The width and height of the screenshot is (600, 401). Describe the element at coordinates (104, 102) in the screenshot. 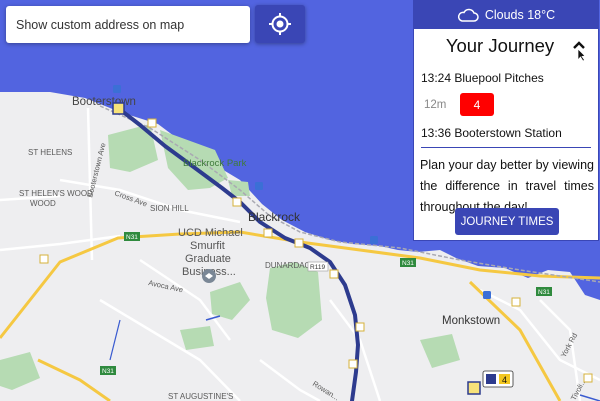

I see `map-label-booterstown: Booterstown` at that location.